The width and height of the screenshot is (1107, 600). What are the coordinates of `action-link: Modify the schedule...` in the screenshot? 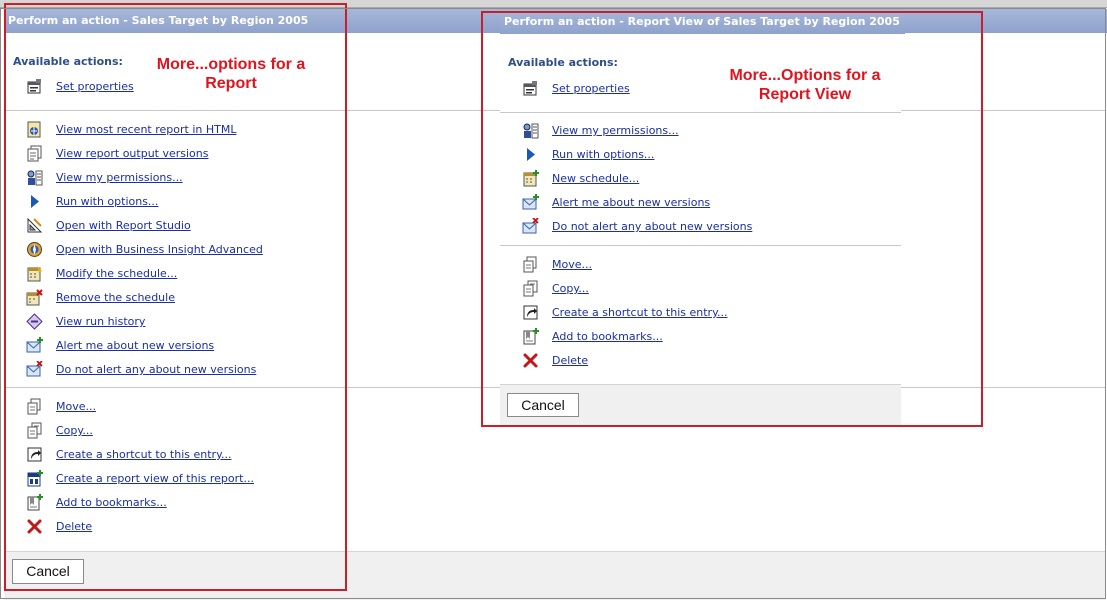 It's located at (116, 273).